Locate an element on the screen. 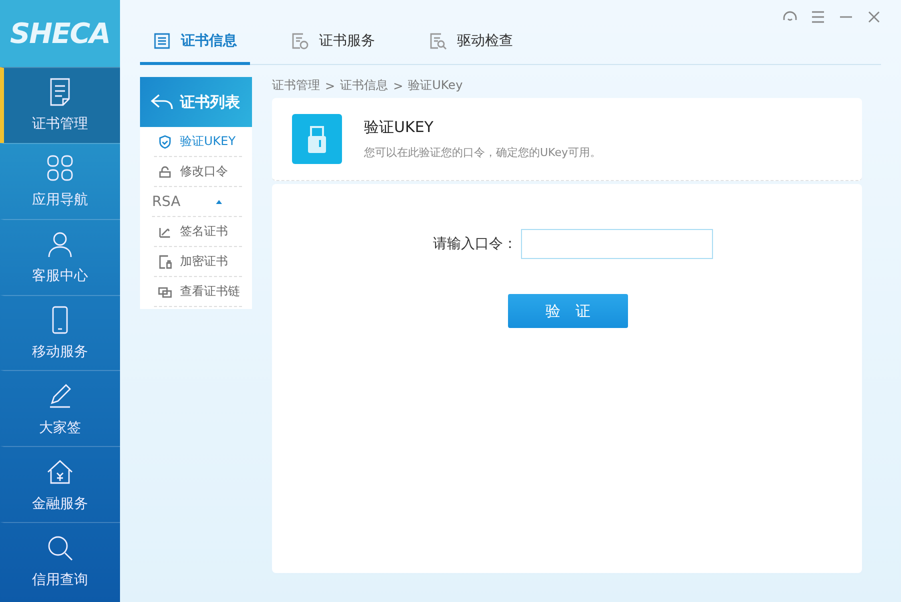  cert-list-item: 签名证书 is located at coordinates (198, 232).